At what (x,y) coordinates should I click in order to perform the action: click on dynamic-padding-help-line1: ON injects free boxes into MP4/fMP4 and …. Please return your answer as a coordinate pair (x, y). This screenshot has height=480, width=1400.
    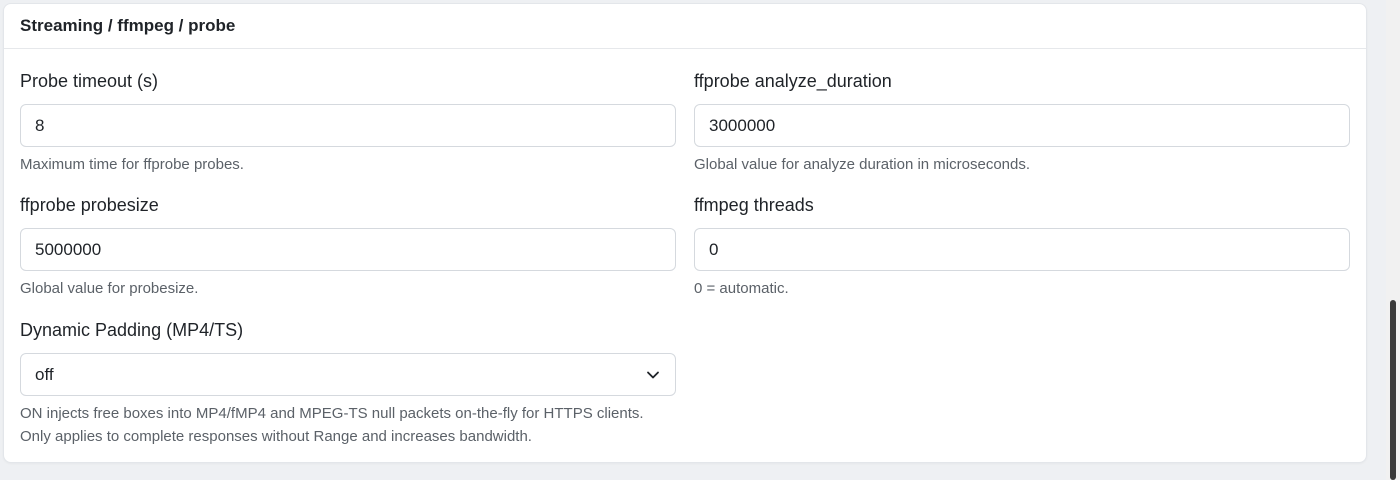
    Looking at the image, I should click on (332, 413).